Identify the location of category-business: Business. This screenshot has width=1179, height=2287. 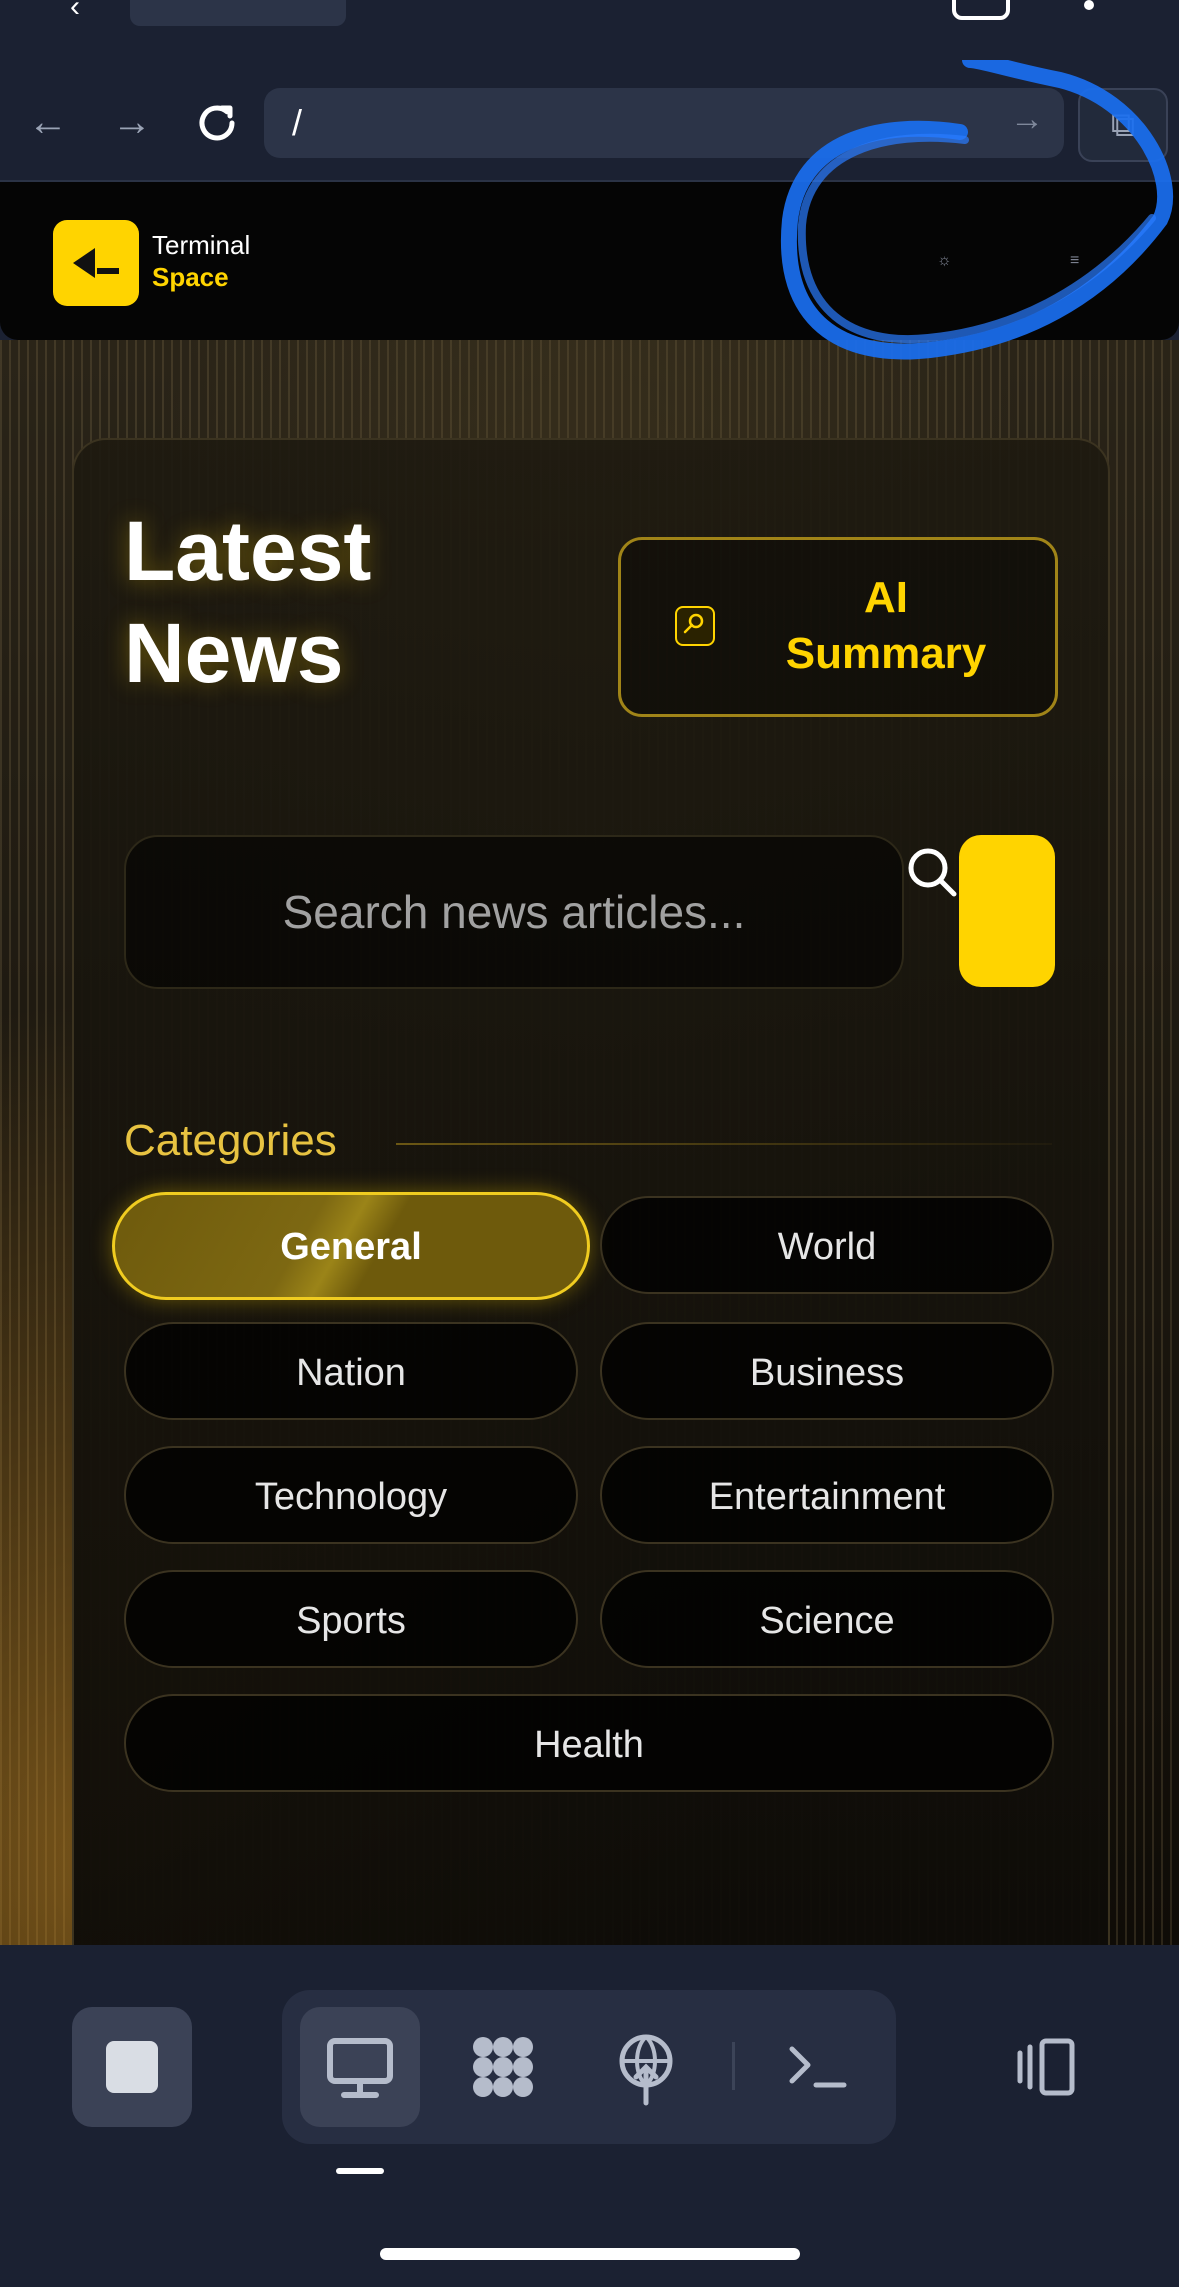
(827, 1371).